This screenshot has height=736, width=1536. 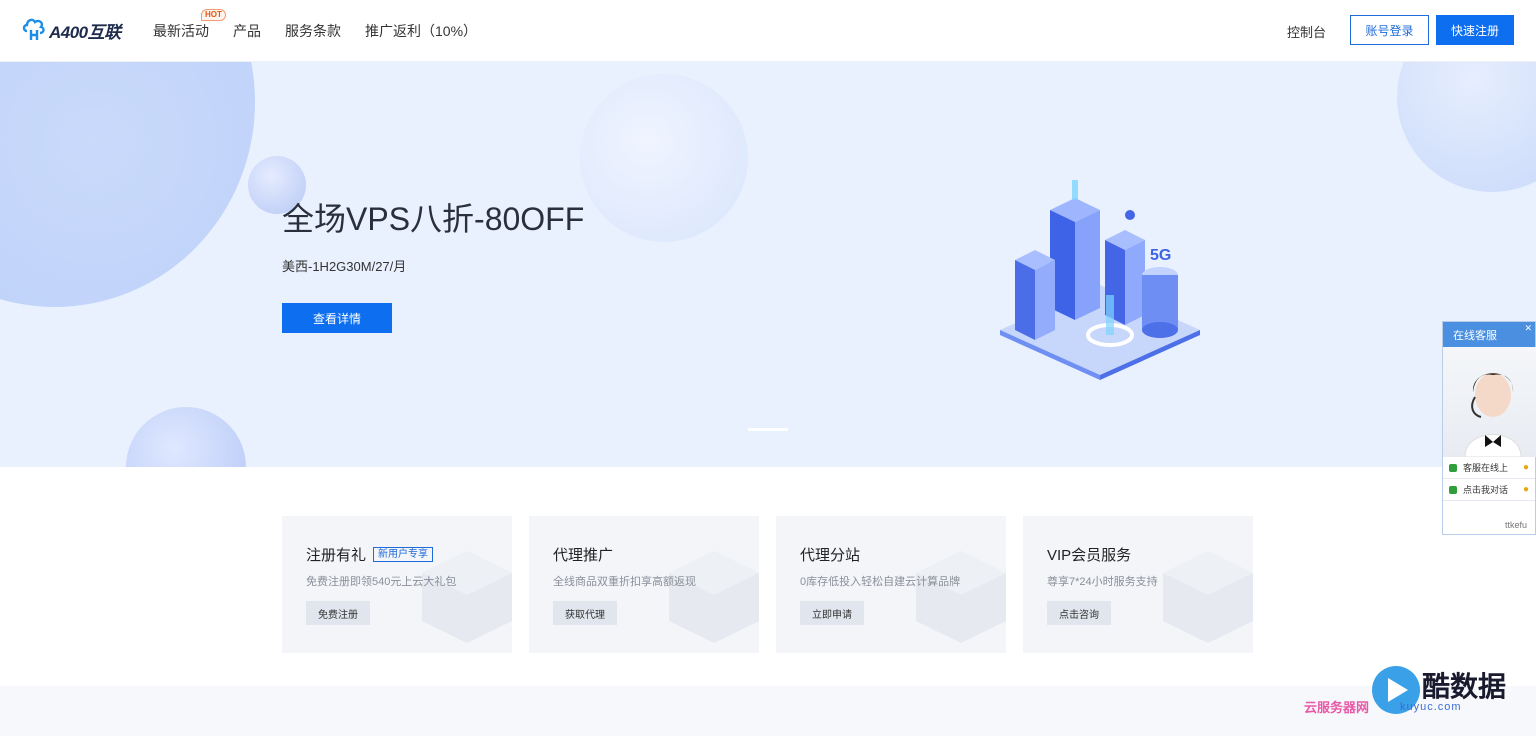 What do you see at coordinates (344, 266) in the screenshot?
I see `banner-subtitle: 美西-1H2G30M/27/月` at bounding box center [344, 266].